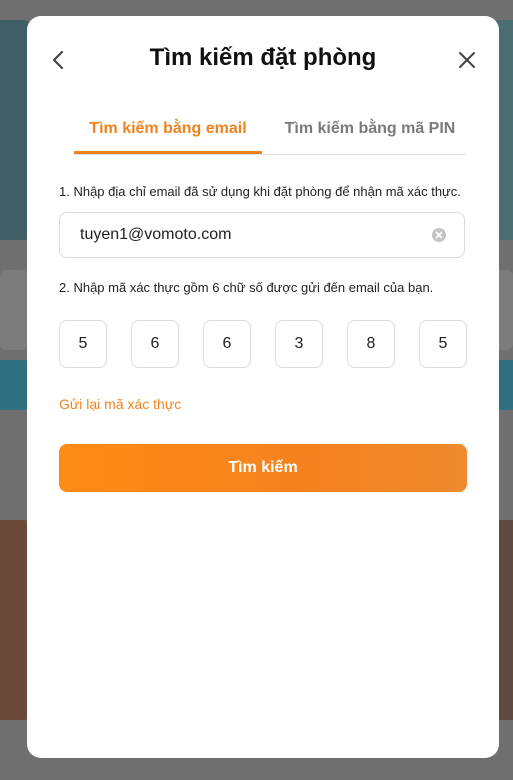 This screenshot has height=780, width=513. I want to click on tab-search-by-pin: Tìm kiếm bằng mã PIN, so click(370, 129).